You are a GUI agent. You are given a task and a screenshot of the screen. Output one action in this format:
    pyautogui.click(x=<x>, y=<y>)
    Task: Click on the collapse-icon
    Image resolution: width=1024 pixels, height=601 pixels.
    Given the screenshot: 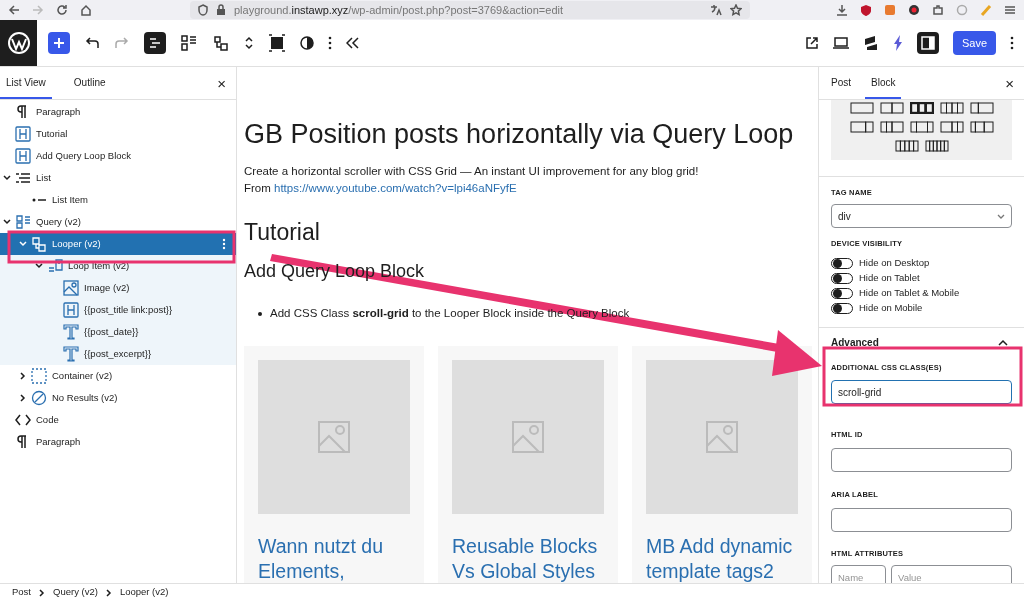 What is the action you would take?
    pyautogui.click(x=353, y=43)
    